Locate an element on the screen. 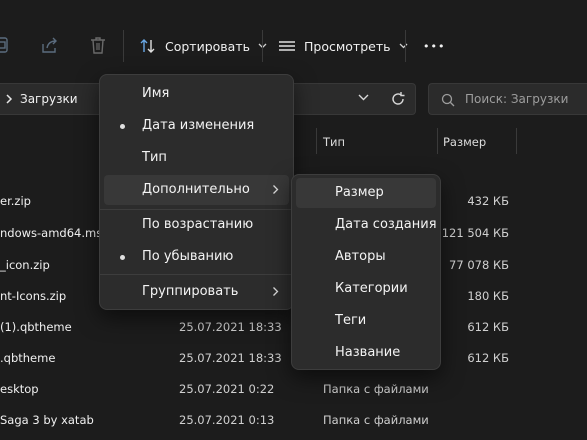 The width and height of the screenshot is (587, 440). file-size: 180 КБ is located at coordinates (488, 296).